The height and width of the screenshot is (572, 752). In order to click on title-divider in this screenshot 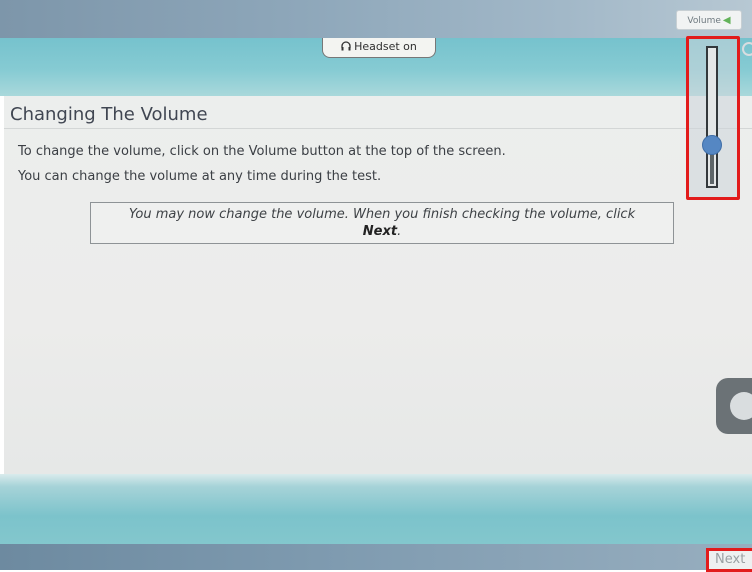, I will do `click(378, 128)`.